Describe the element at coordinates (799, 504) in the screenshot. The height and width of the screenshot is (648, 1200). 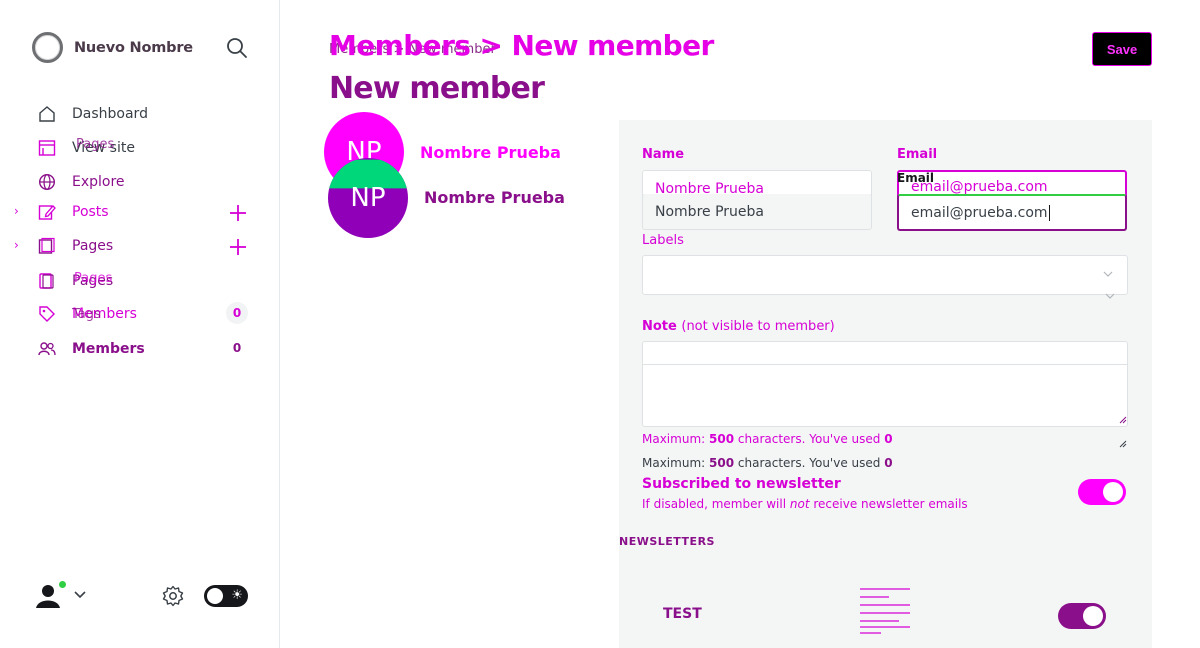
I see `desc-emphasis: not` at that location.